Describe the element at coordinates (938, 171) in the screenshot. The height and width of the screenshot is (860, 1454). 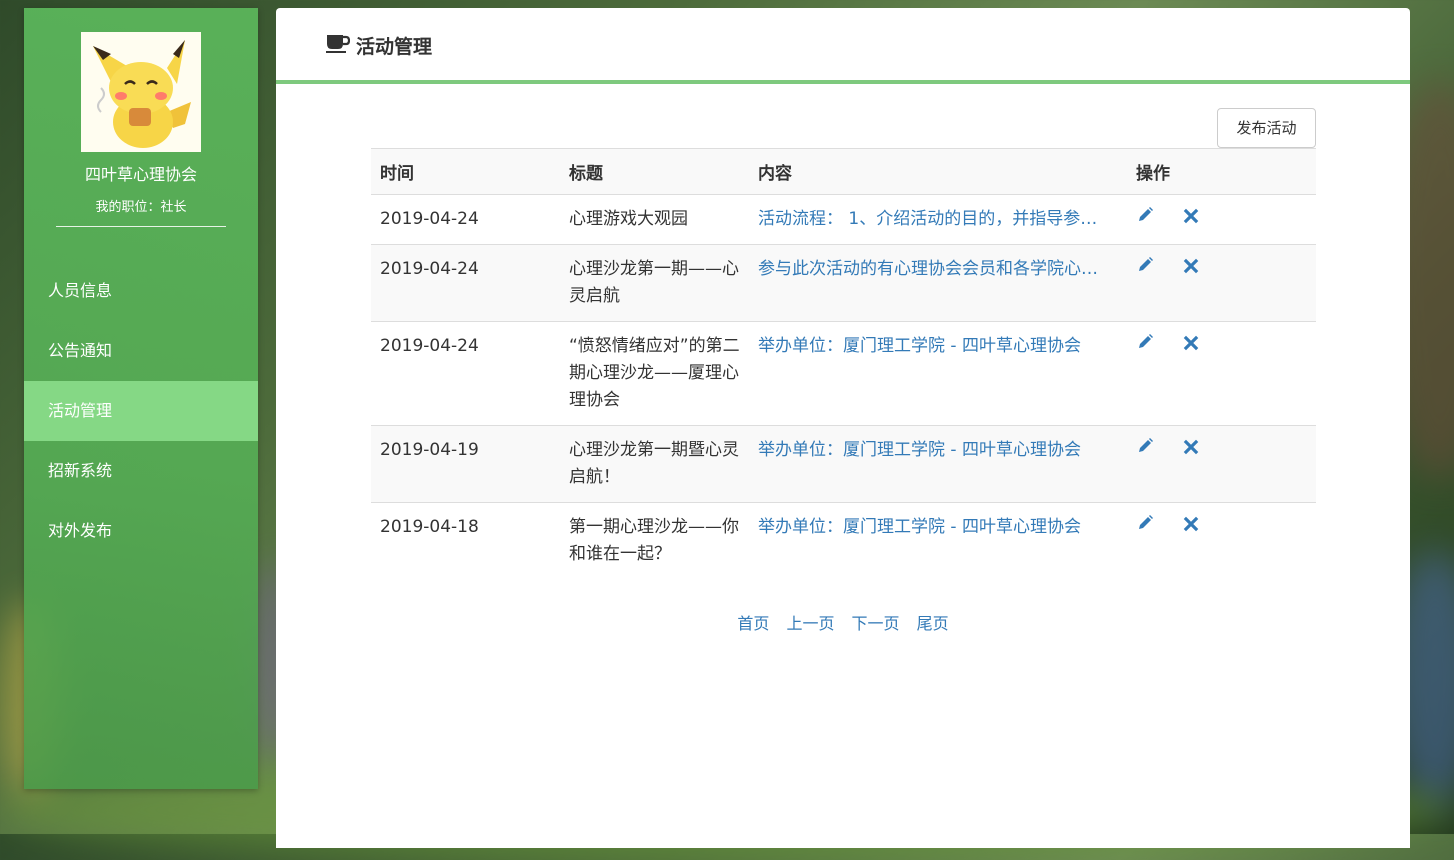
I see `column-header-content: 内容` at that location.